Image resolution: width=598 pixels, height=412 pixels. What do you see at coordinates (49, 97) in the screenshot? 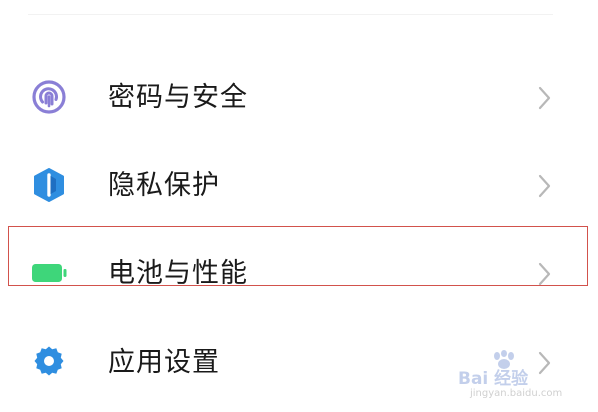
I see `fingerprint-icon` at bounding box center [49, 97].